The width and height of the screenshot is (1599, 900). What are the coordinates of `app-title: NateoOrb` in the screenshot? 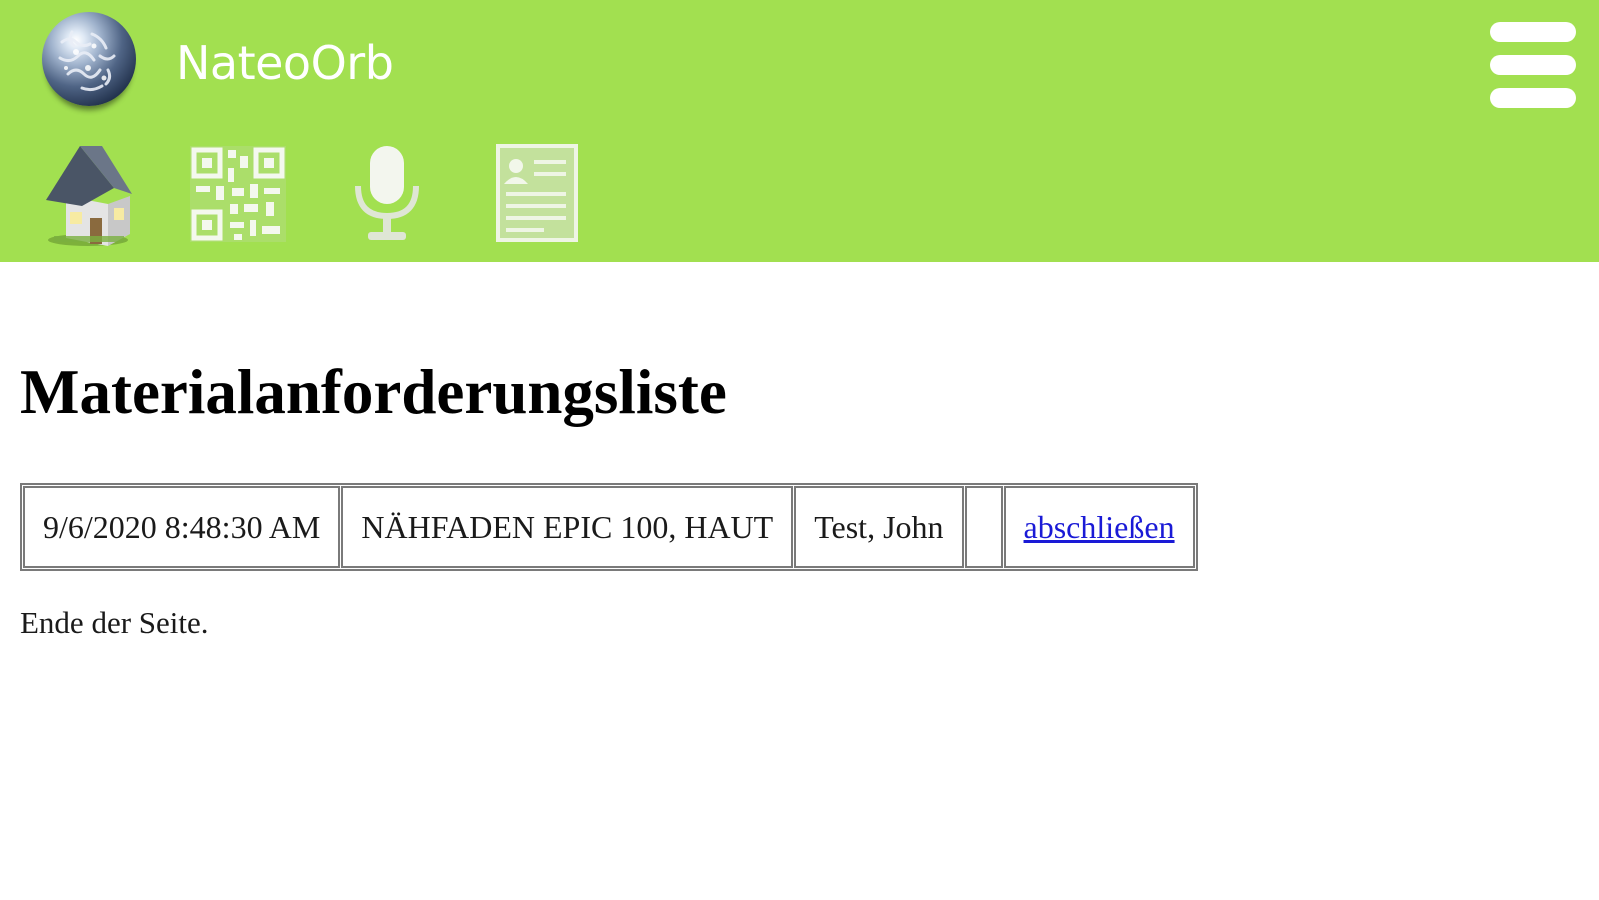 It's located at (285, 63).